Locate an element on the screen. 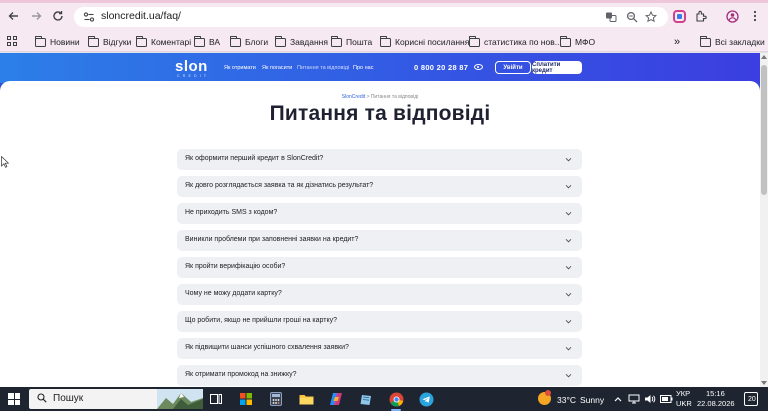 Image resolution: width=768 pixels, height=411 pixels. all-bookmarks-folder: Всі закладки is located at coordinates (732, 42).